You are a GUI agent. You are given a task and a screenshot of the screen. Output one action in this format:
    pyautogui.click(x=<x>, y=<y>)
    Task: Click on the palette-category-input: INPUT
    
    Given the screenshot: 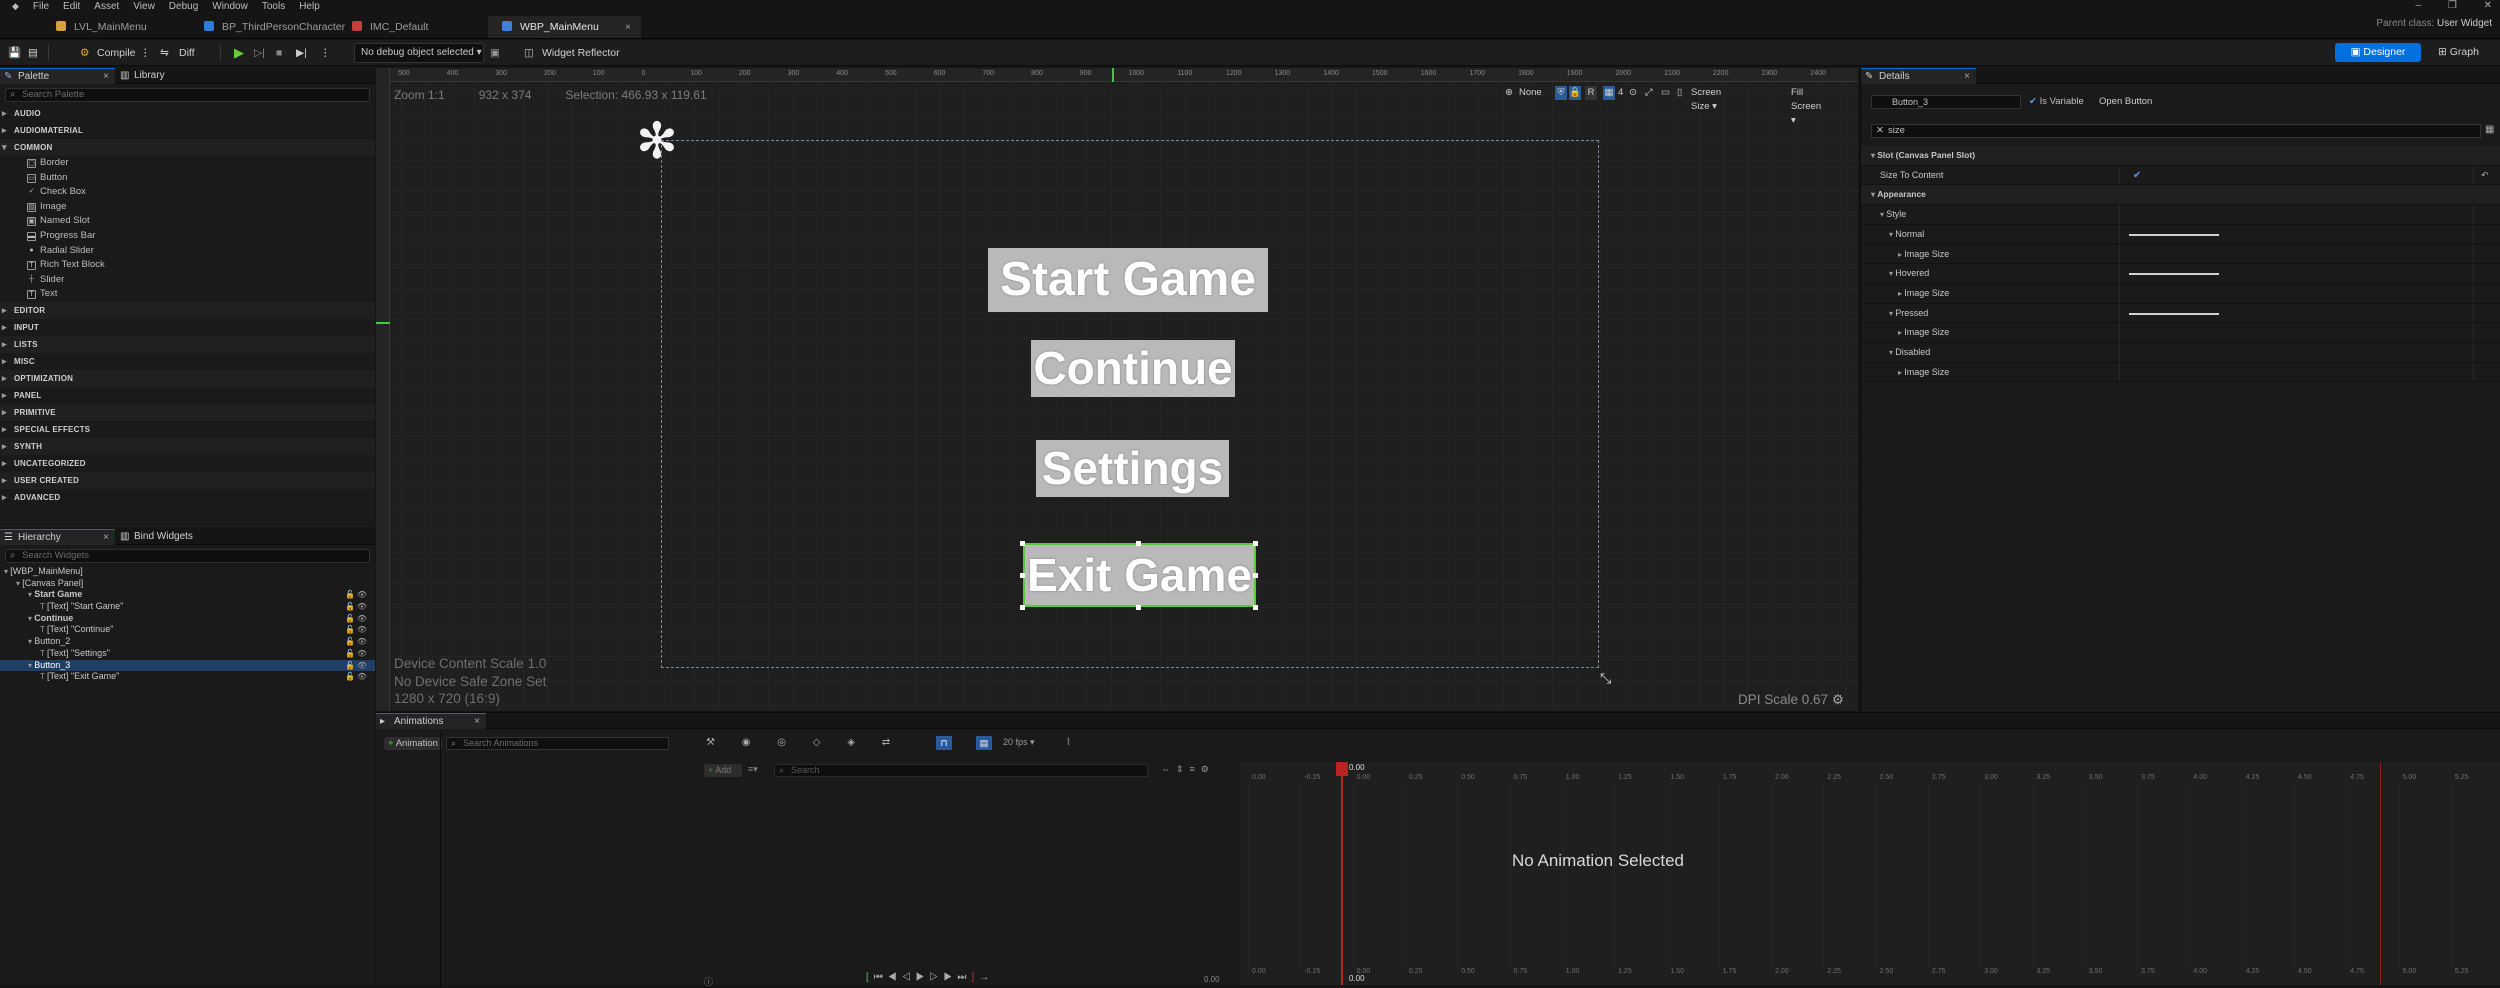 What is the action you would take?
    pyautogui.click(x=187, y=327)
    